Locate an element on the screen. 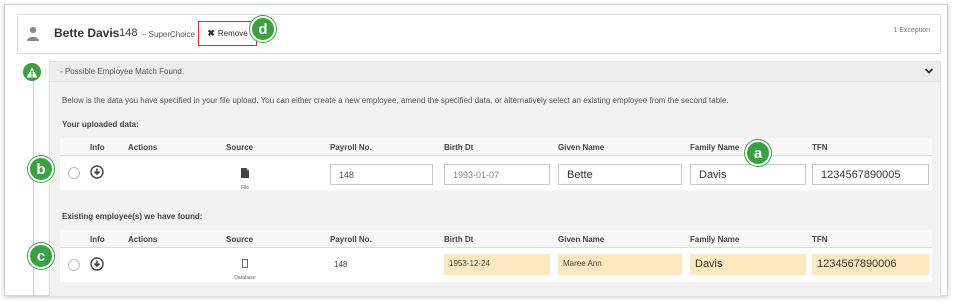 Image resolution: width=953 pixels, height=303 pixels. existing-birth-date: 1953-12-24 is located at coordinates (497, 264).